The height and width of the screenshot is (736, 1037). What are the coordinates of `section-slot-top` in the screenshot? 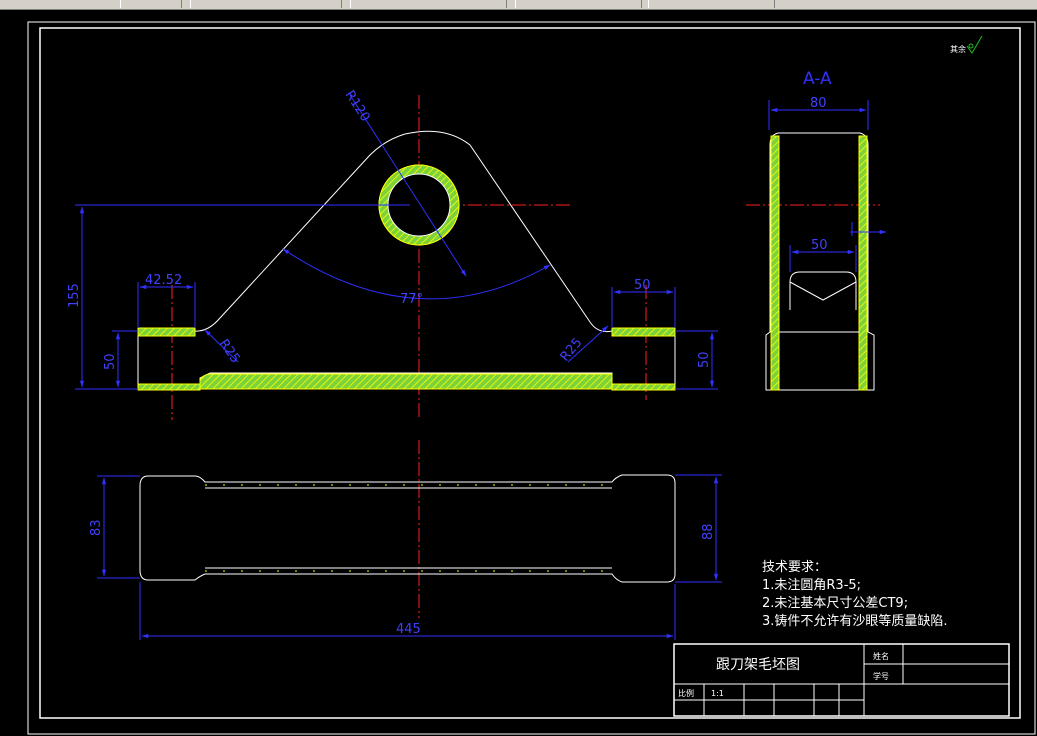 It's located at (823, 277).